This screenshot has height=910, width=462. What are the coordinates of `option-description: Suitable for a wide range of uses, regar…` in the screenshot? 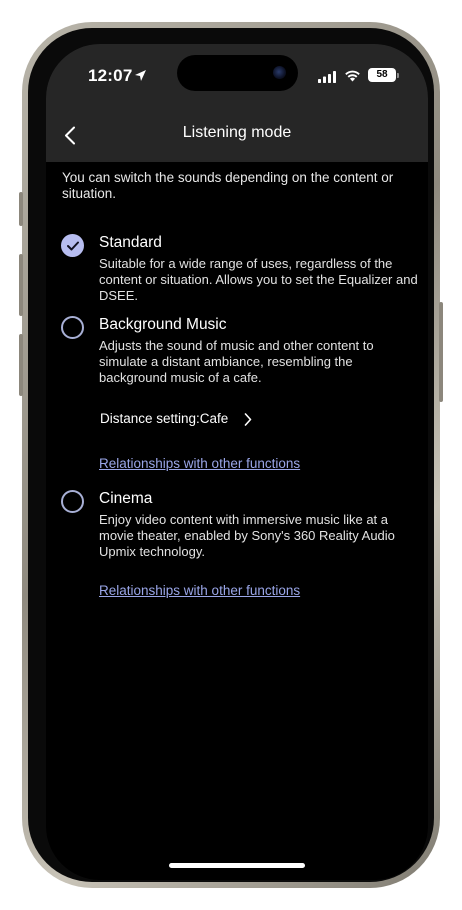 It's located at (258, 279).